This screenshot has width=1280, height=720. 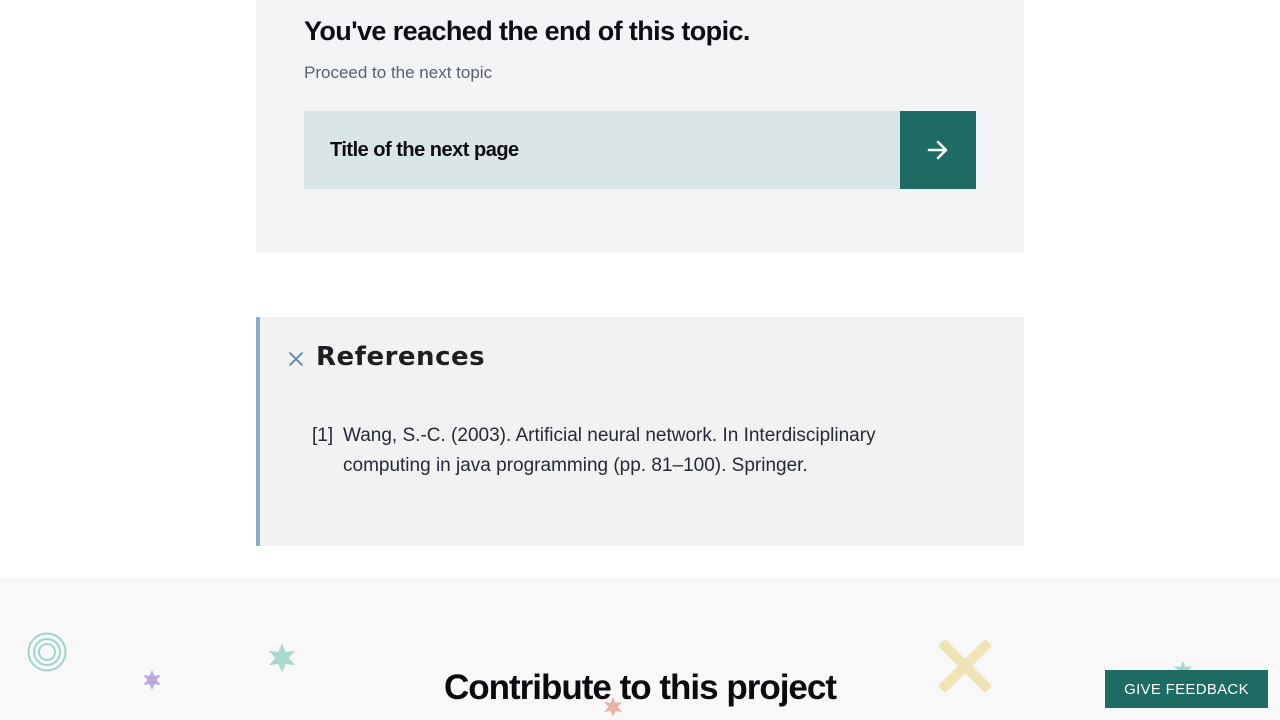 I want to click on end-of-topic-title: You've reached the end of this topic., so click(x=527, y=31).